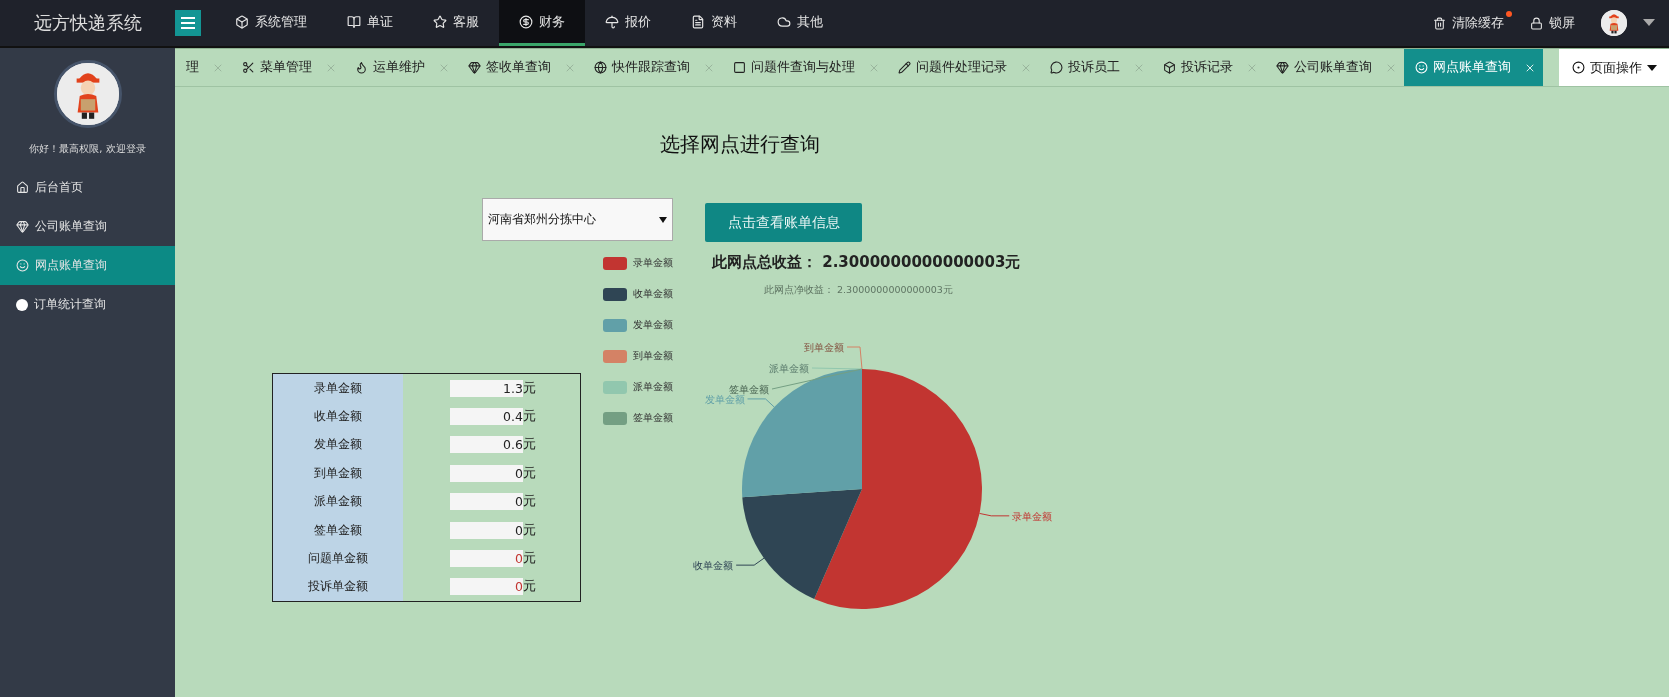  I want to click on lock-icon, so click(1536, 23).